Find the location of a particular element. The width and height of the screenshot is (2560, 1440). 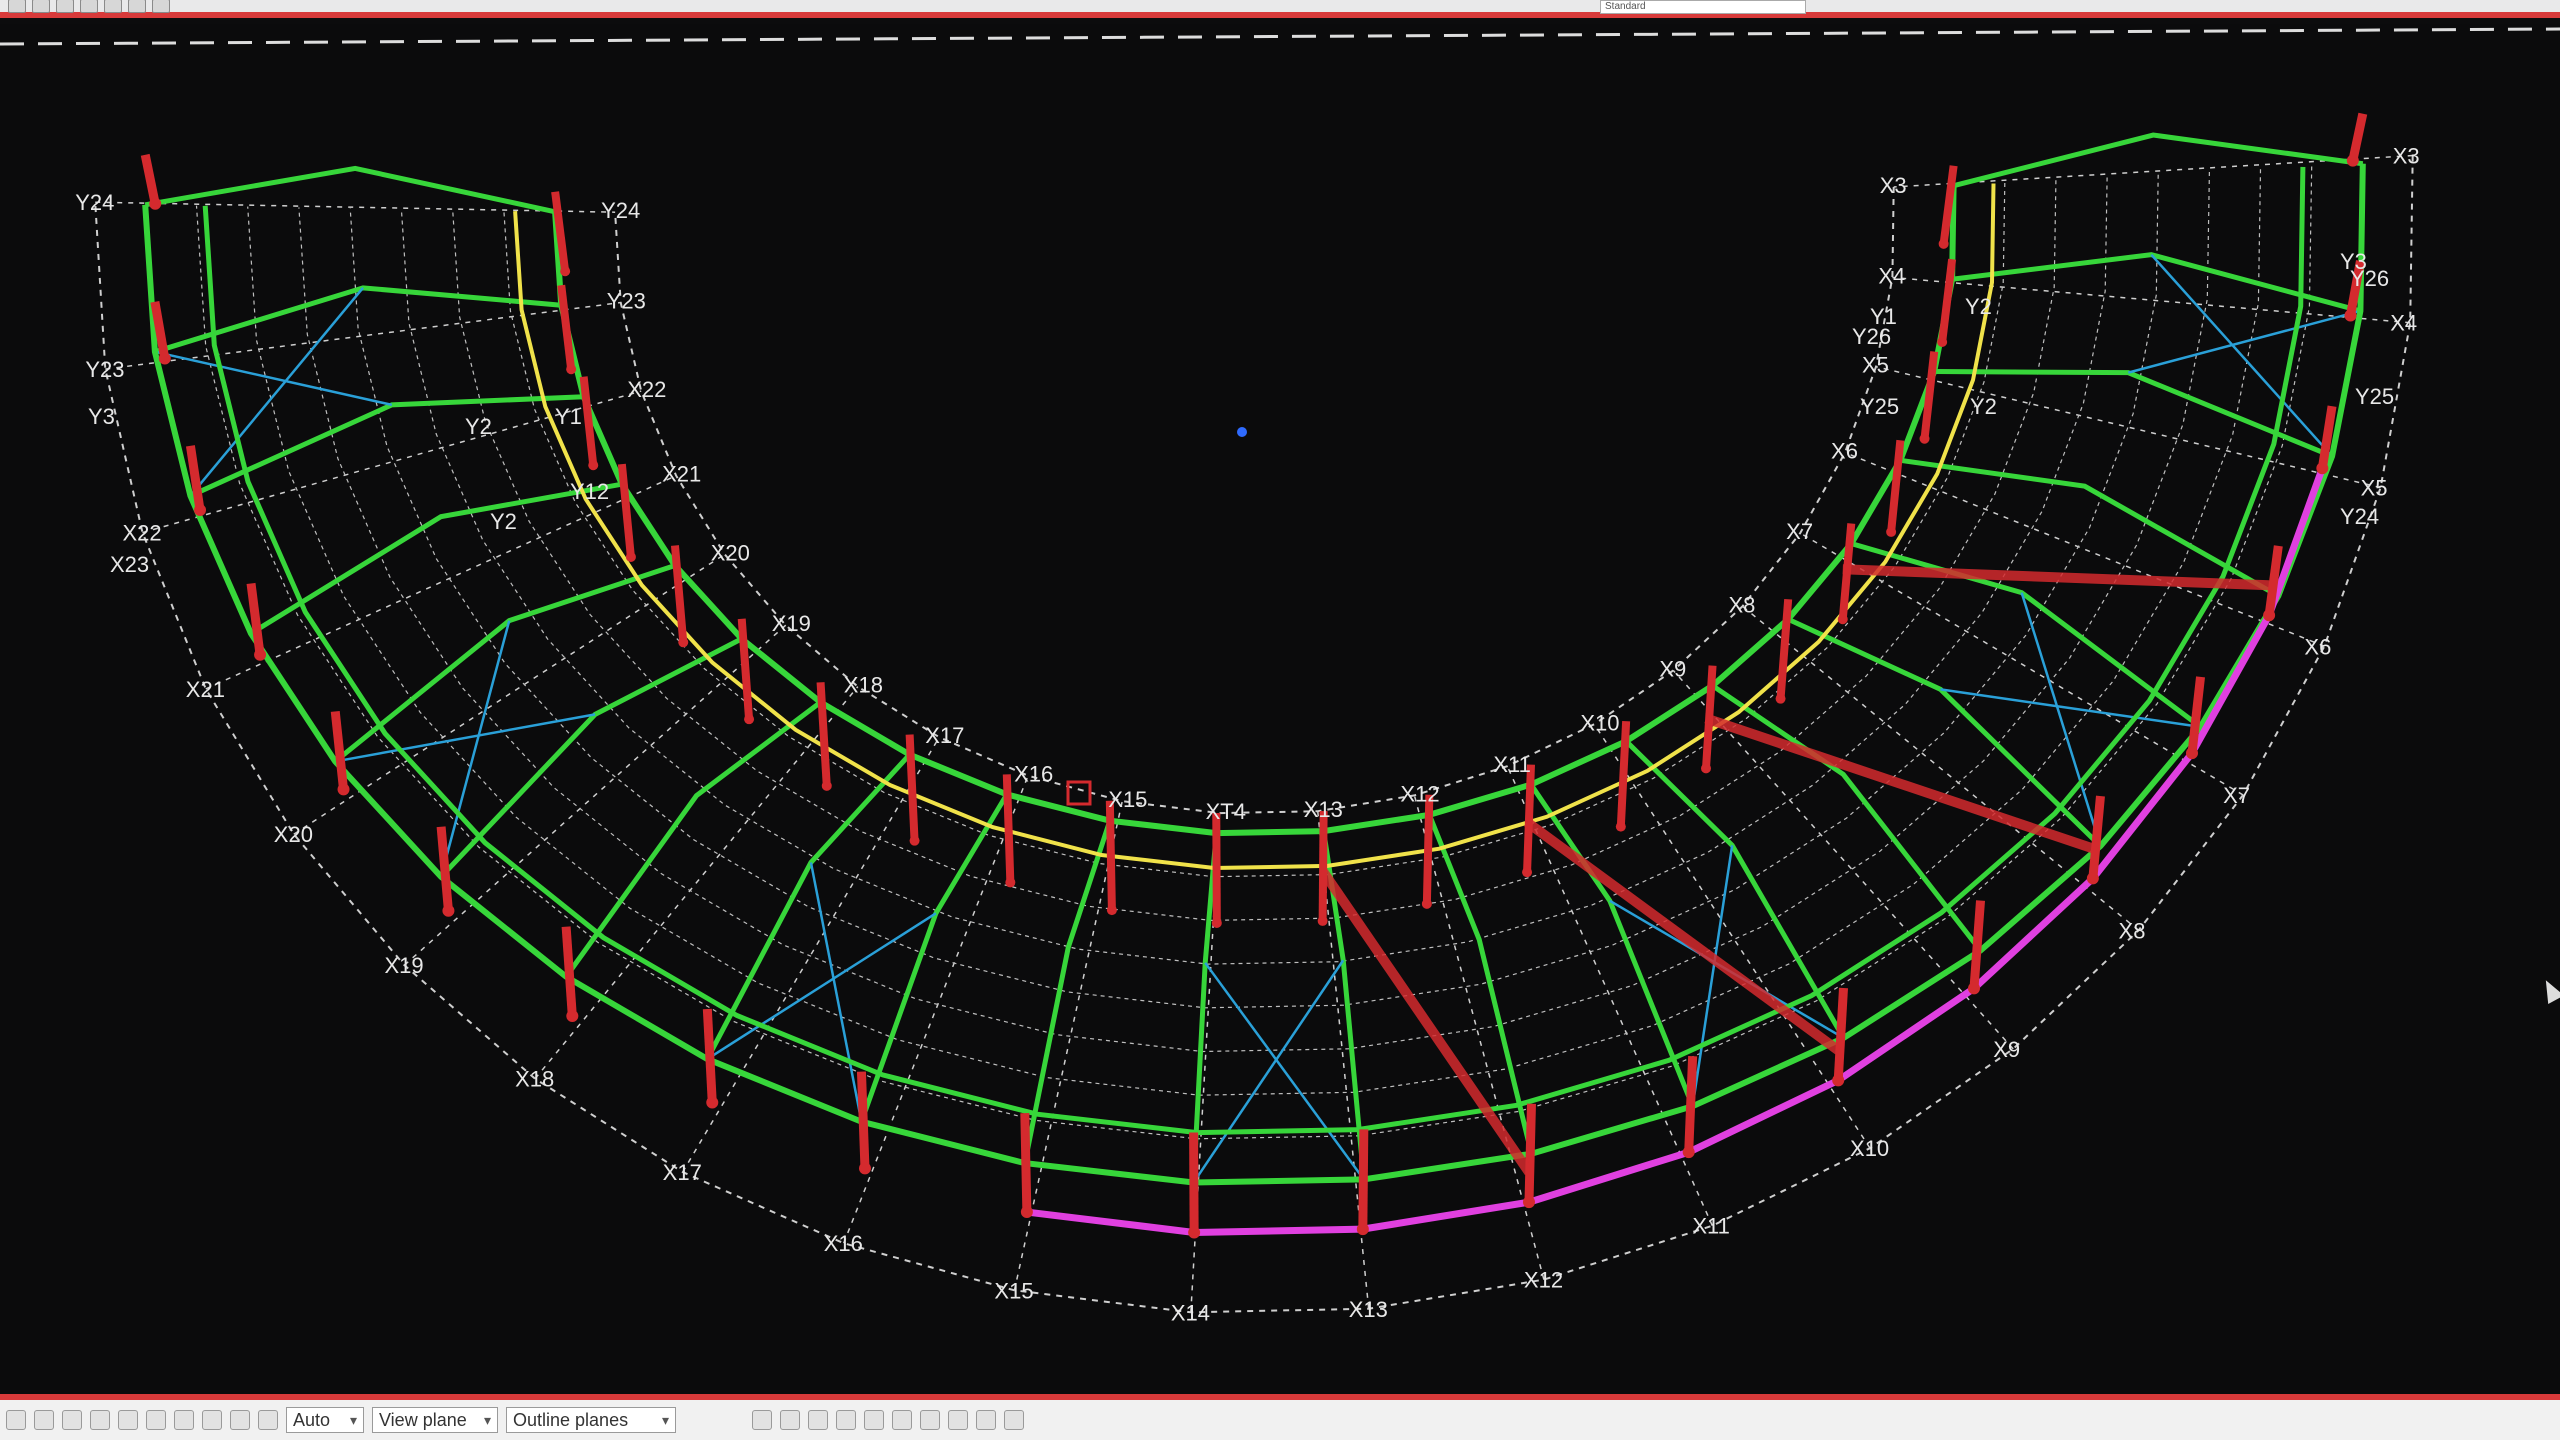

layer-icon is located at coordinates (790, 1420).